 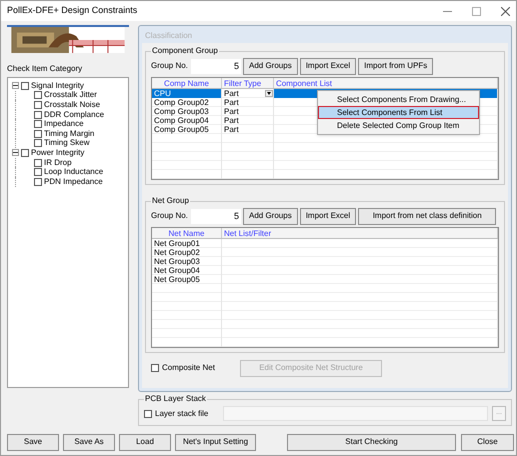 What do you see at coordinates (187, 261) in the screenshot?
I see `table-cell: Net Group03` at bounding box center [187, 261].